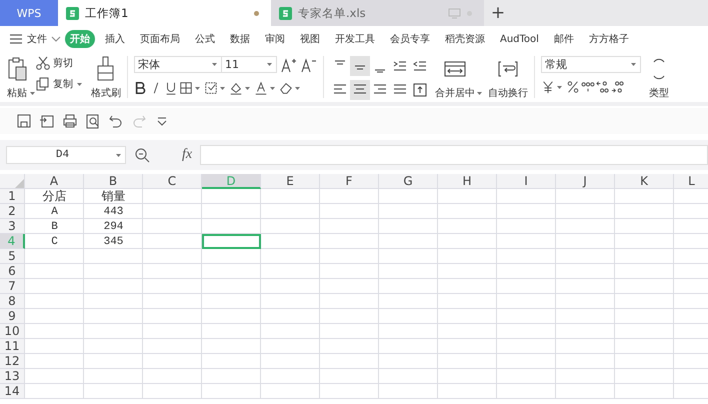  Describe the element at coordinates (54, 226) in the screenshot. I see `table-cell: B` at that location.